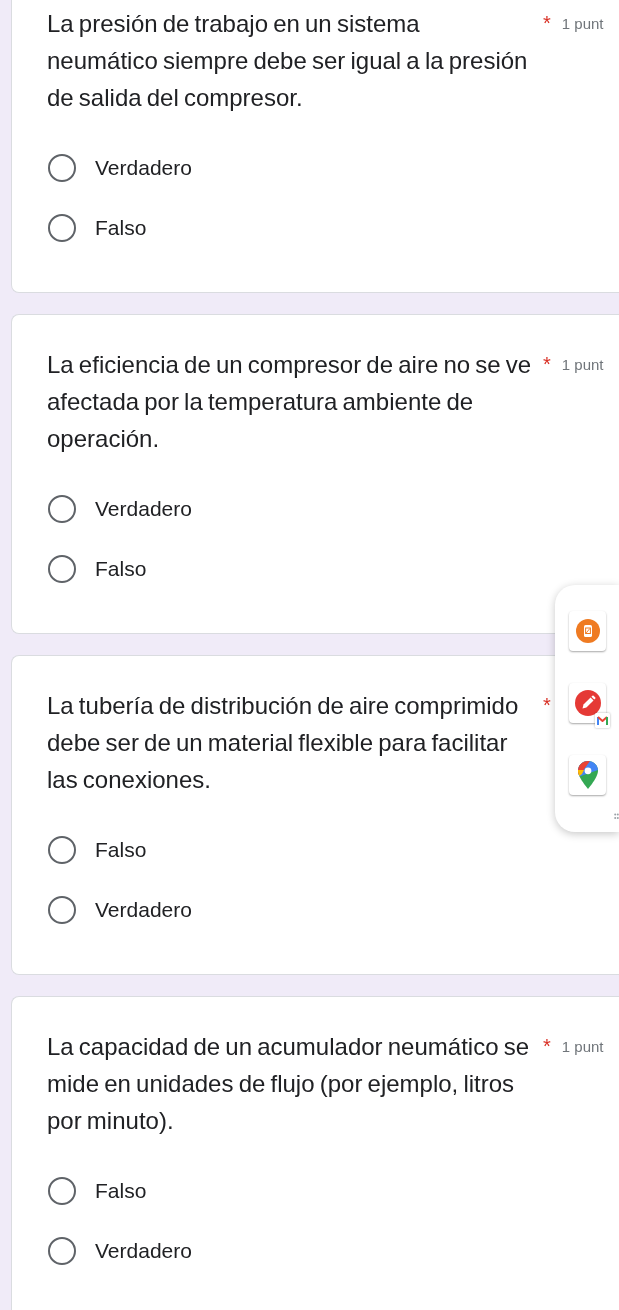 The image size is (619, 1310). I want to click on question-text: La presión de trabajo en un sistema neumático siempre debe ser igual a la presión de salida del compresor., so click(288, 61).